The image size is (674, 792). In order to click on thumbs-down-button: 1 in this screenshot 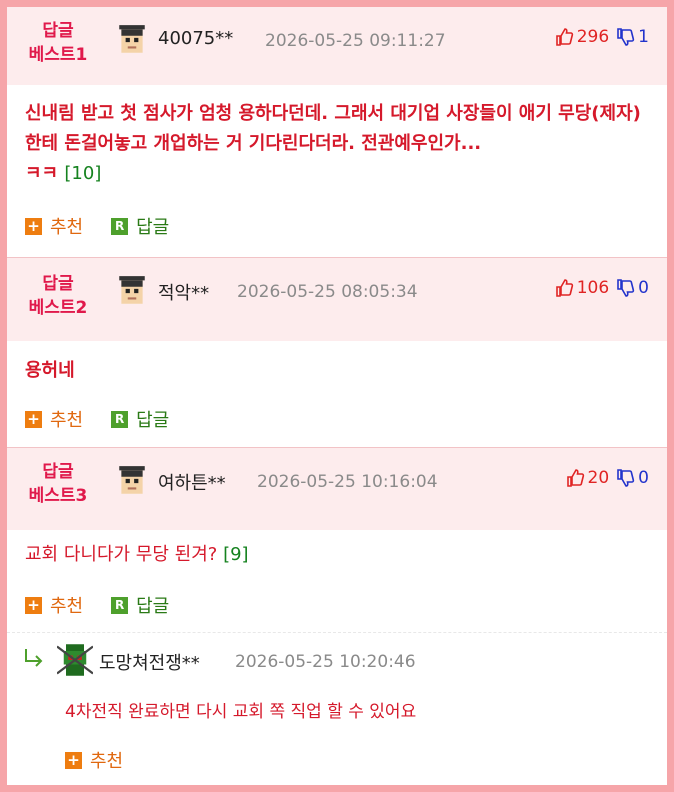, I will do `click(632, 37)`.